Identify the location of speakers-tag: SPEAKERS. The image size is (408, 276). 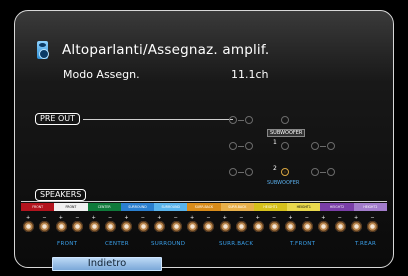
(61, 195).